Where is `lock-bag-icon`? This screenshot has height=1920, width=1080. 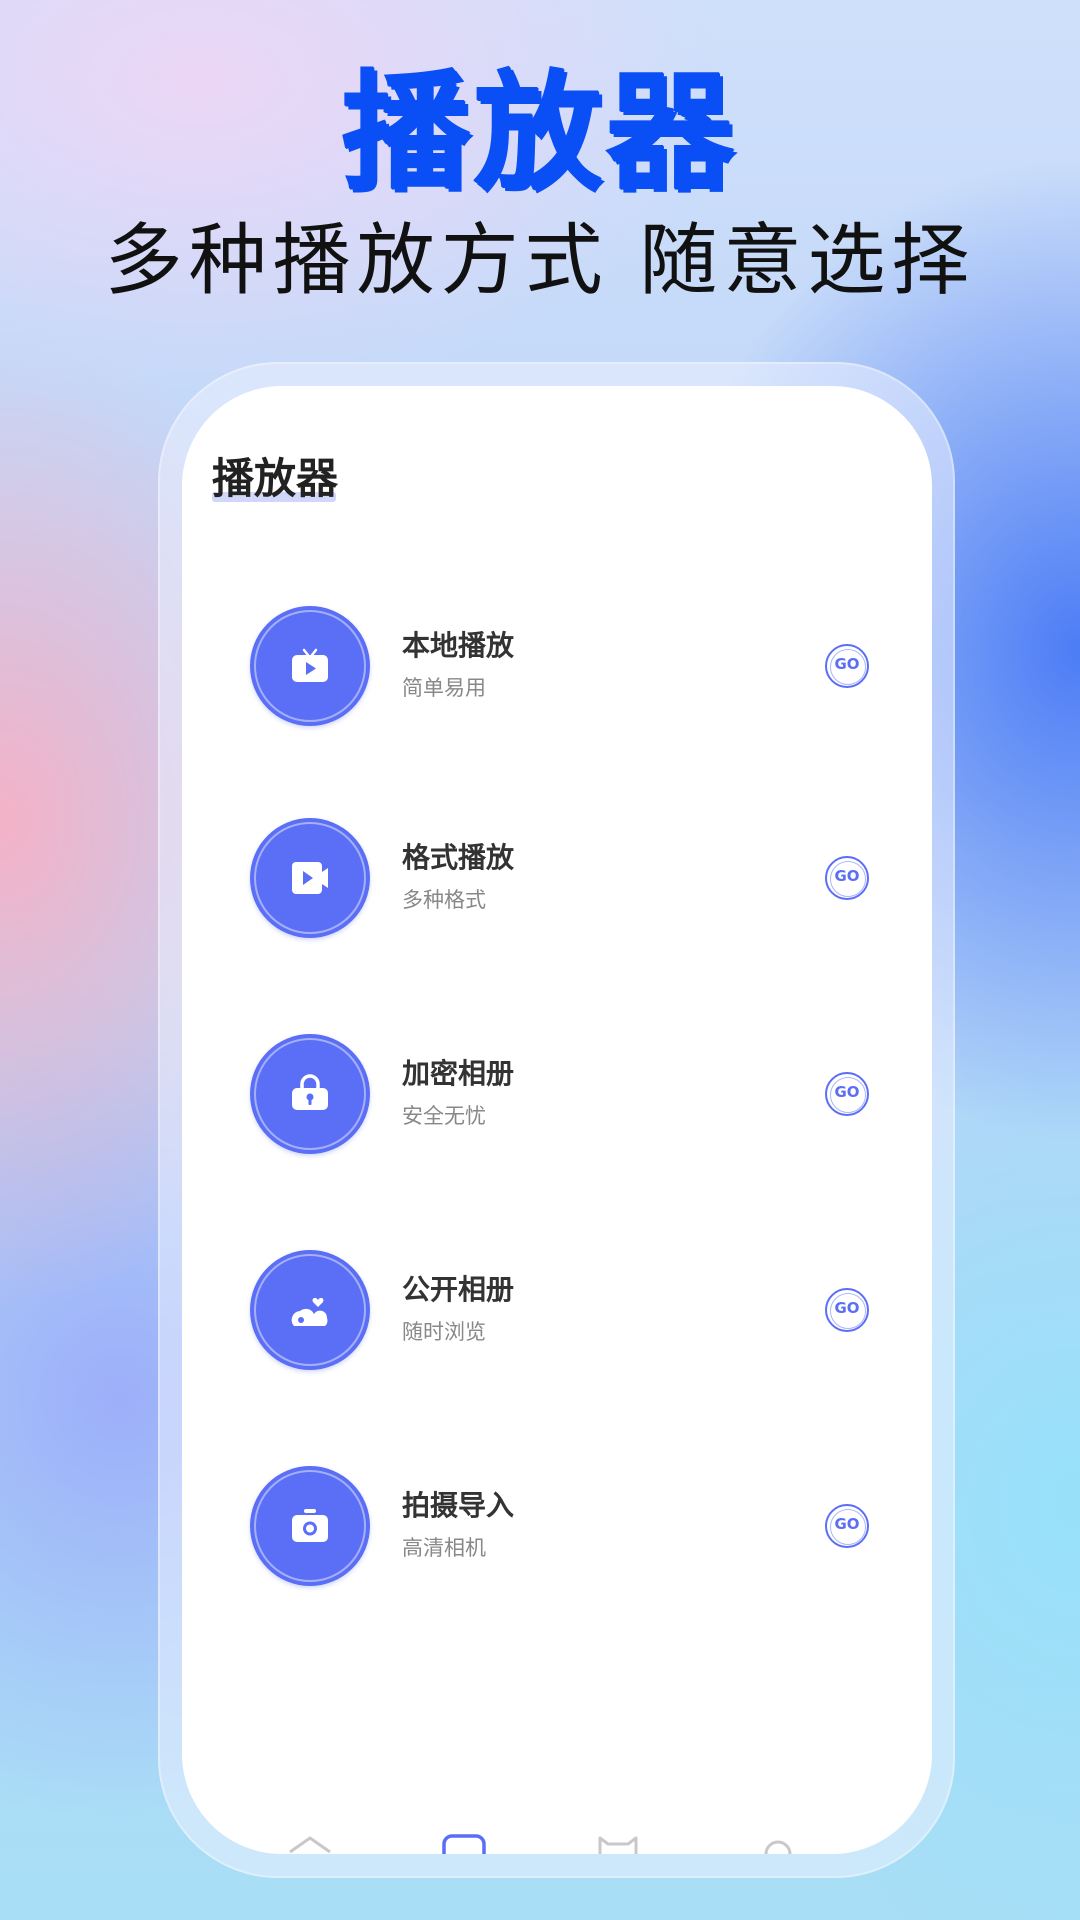 lock-bag-icon is located at coordinates (310, 1094).